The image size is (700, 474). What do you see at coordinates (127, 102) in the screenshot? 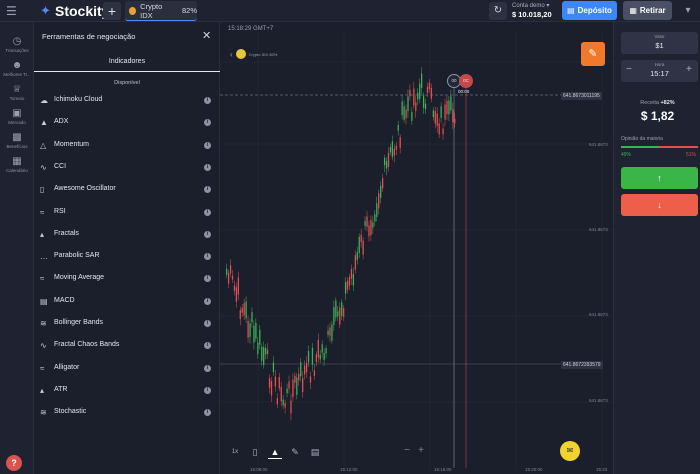
I see `indicator-item: ☁ Ichimoku Cloud i` at bounding box center [127, 102].